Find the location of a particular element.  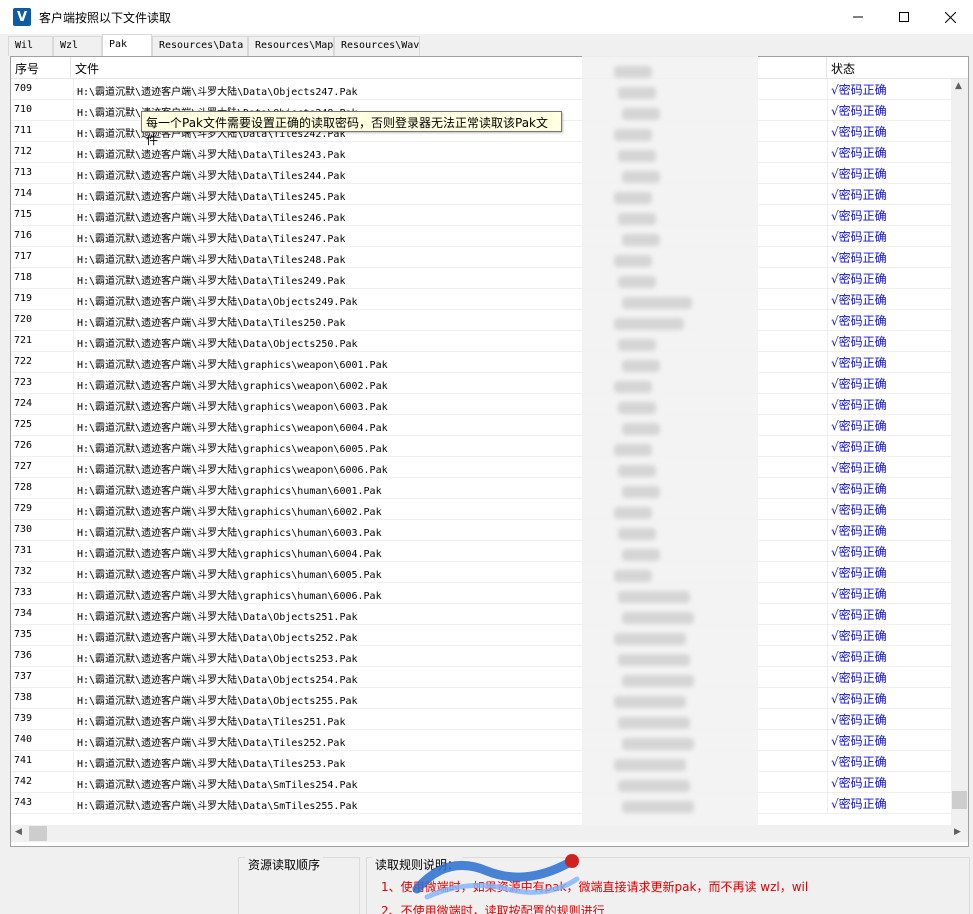

row-id: 712 is located at coordinates (23, 151).